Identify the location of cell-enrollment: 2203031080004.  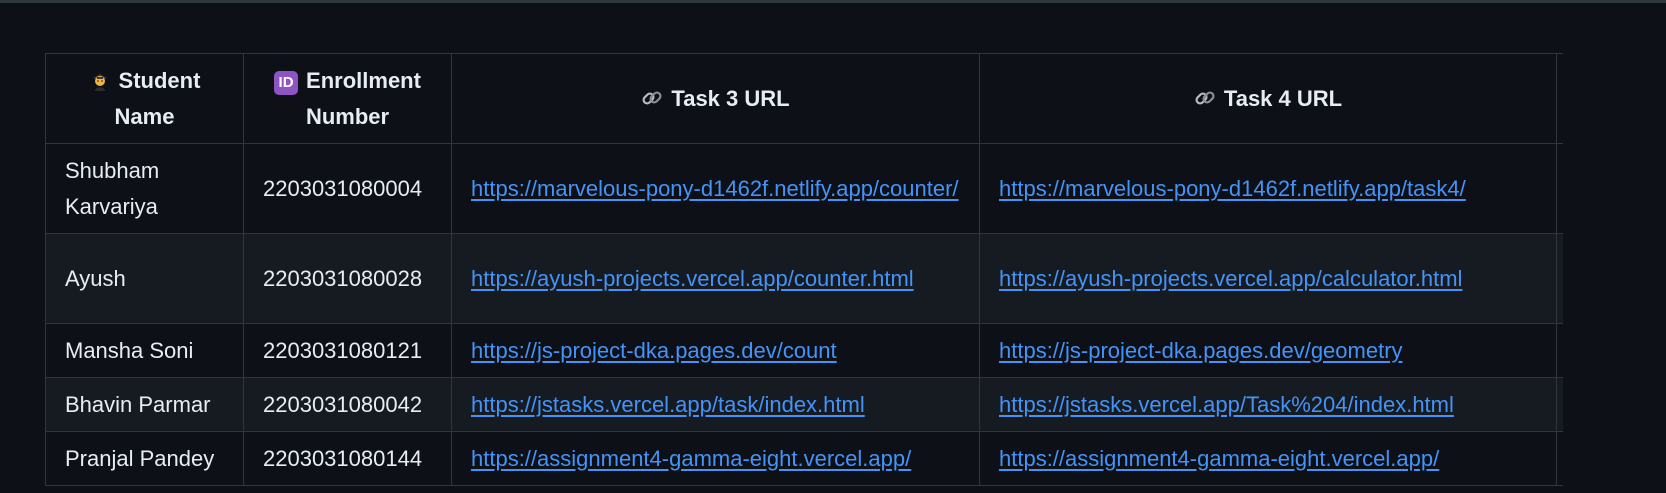
(347, 188).